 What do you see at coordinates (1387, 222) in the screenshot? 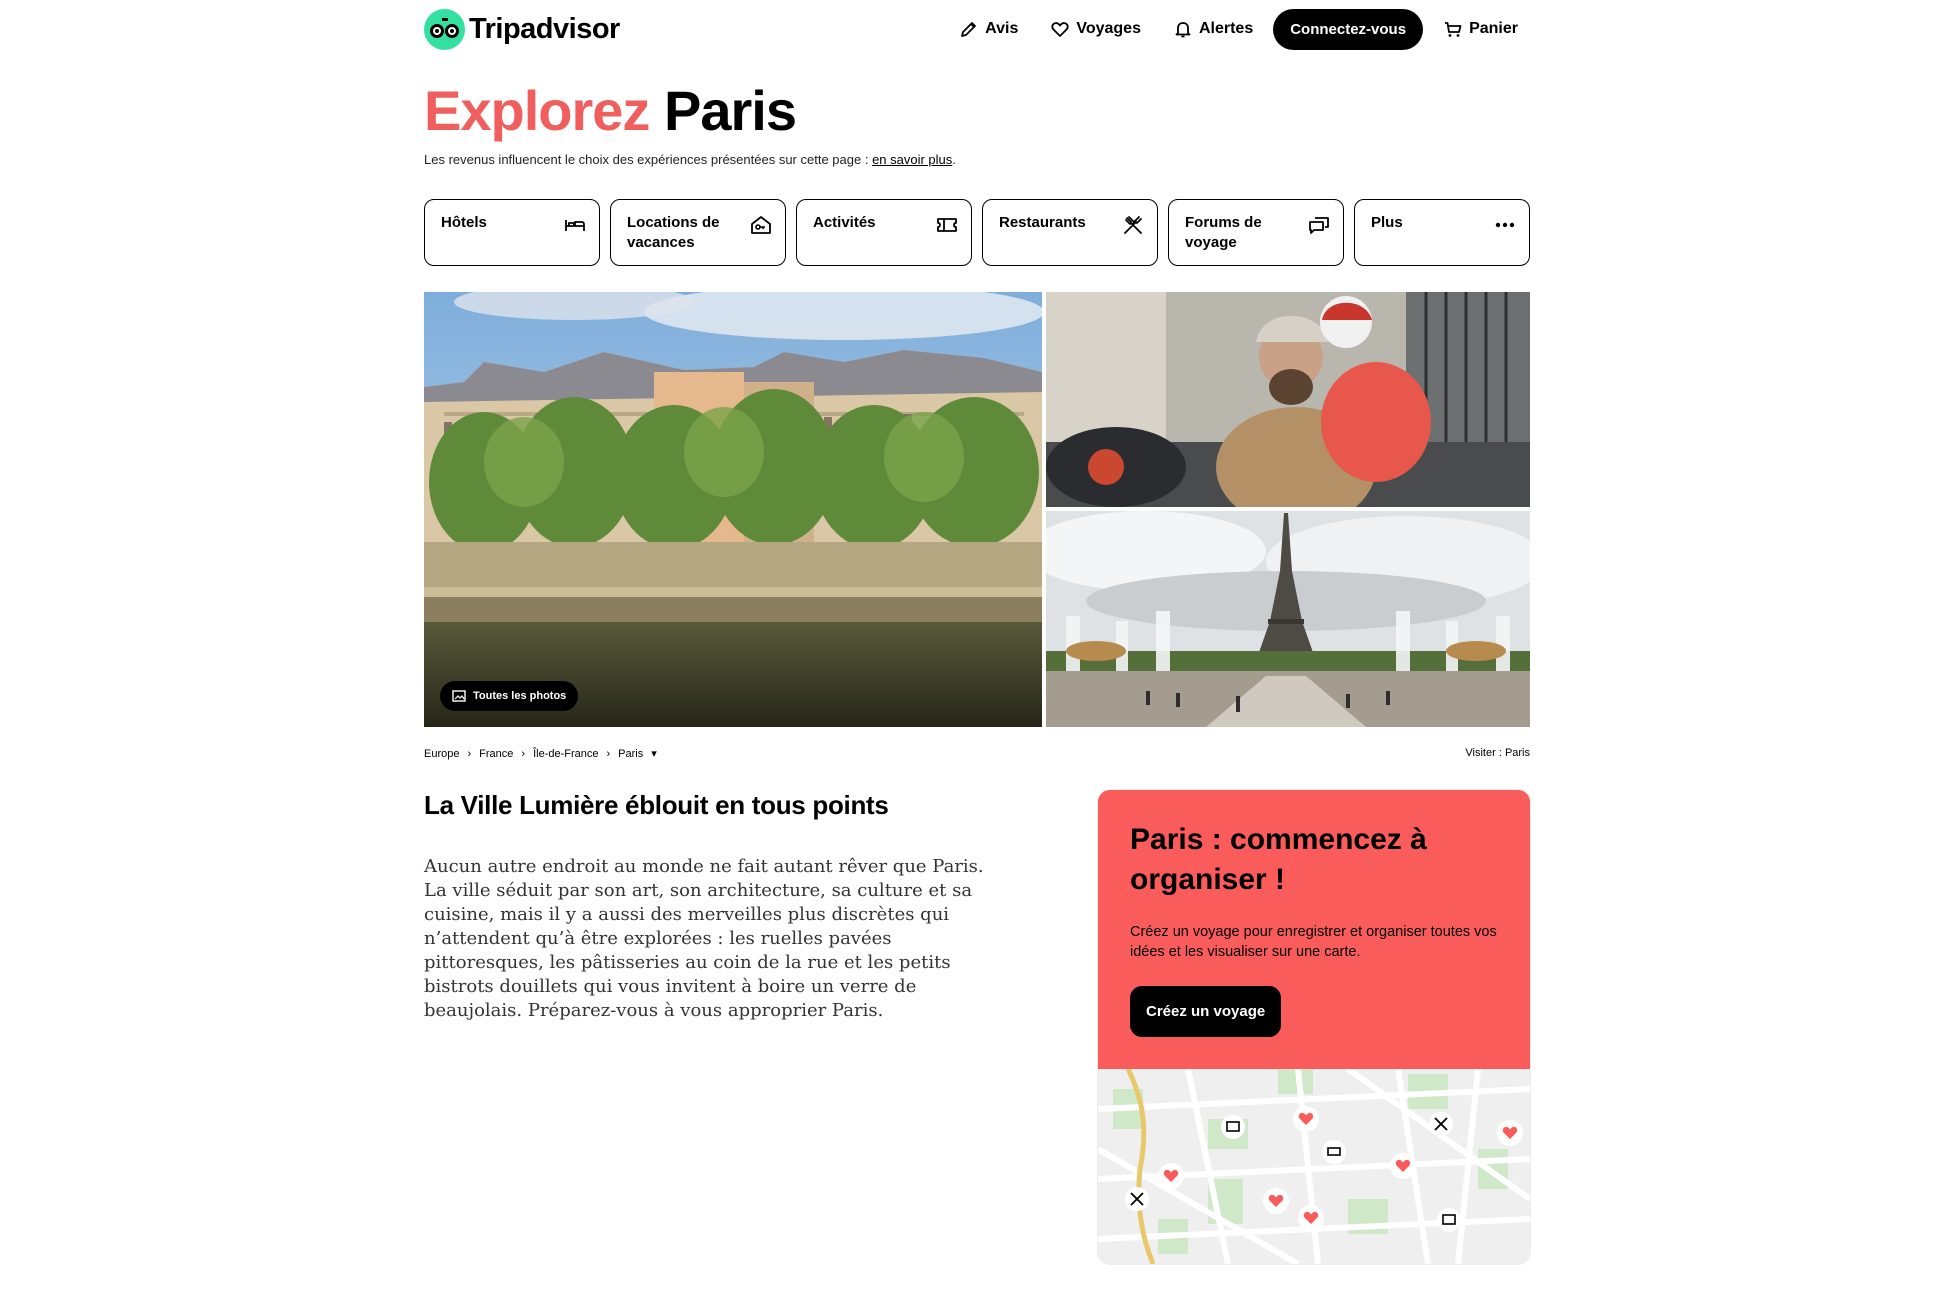
I see `tile-more-label: Plus` at bounding box center [1387, 222].